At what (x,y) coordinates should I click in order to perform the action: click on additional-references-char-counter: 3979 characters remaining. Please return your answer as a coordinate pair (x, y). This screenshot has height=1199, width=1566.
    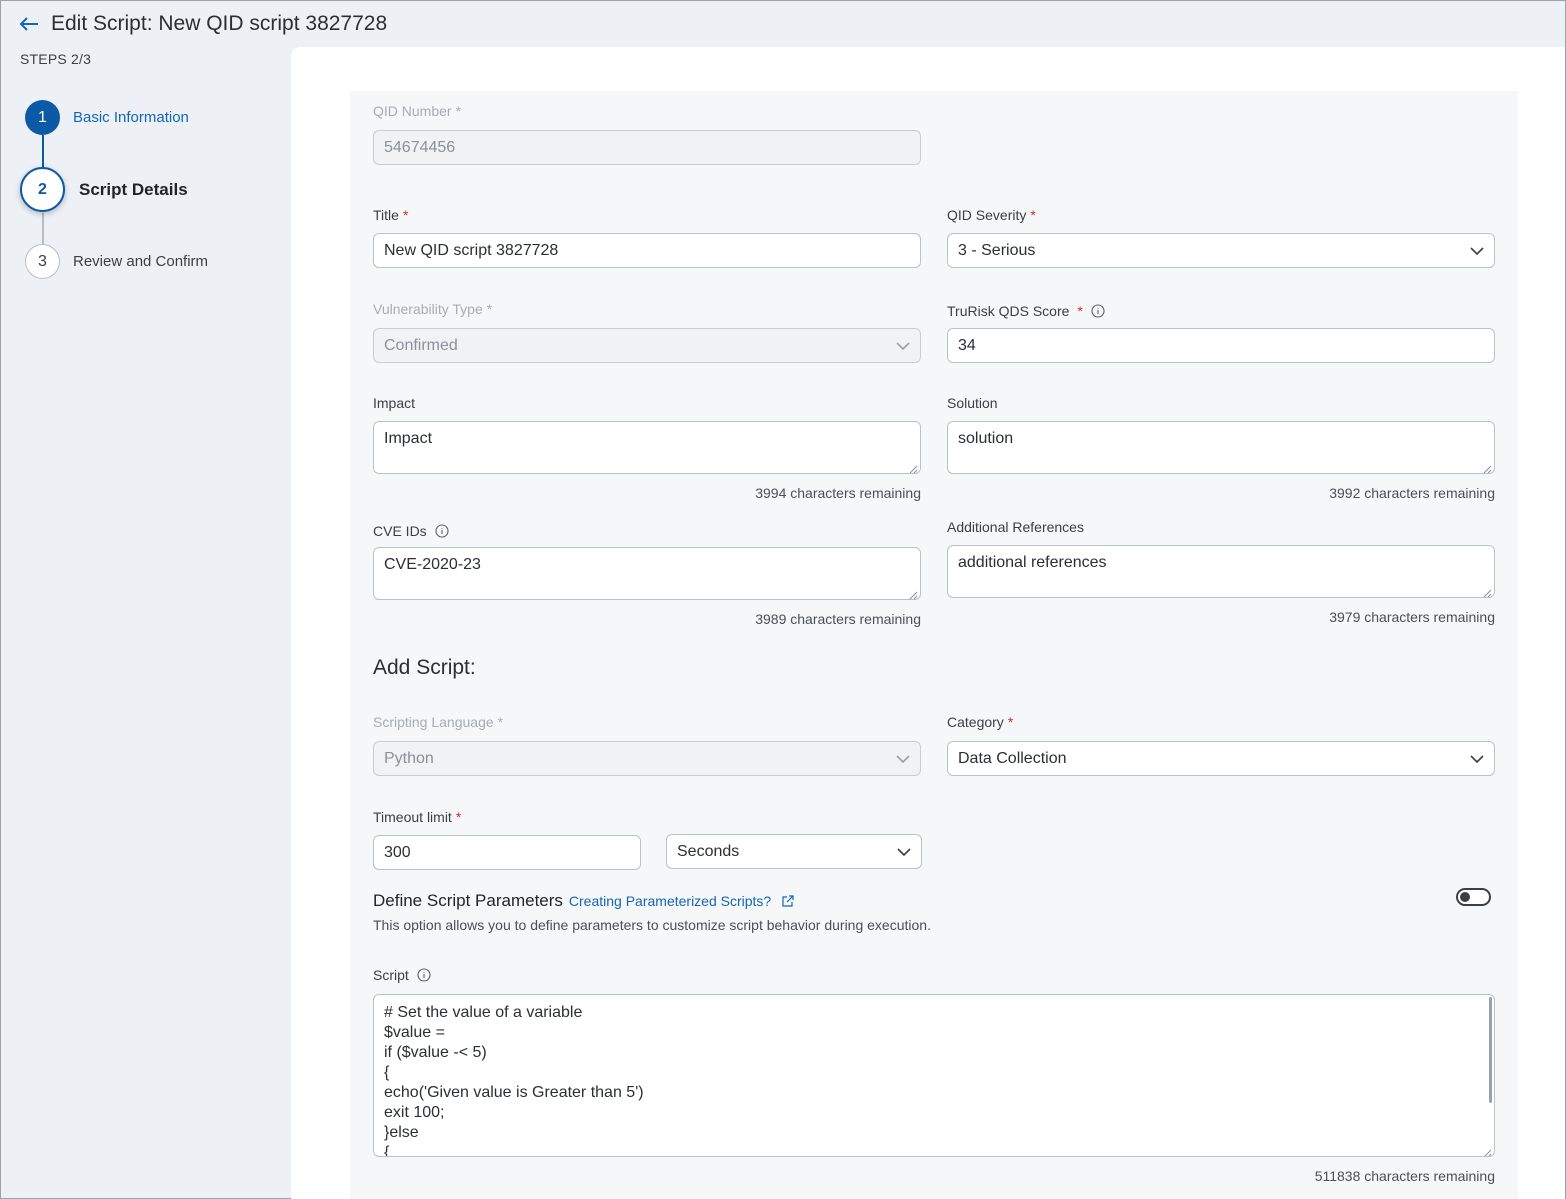
    Looking at the image, I should click on (1412, 617).